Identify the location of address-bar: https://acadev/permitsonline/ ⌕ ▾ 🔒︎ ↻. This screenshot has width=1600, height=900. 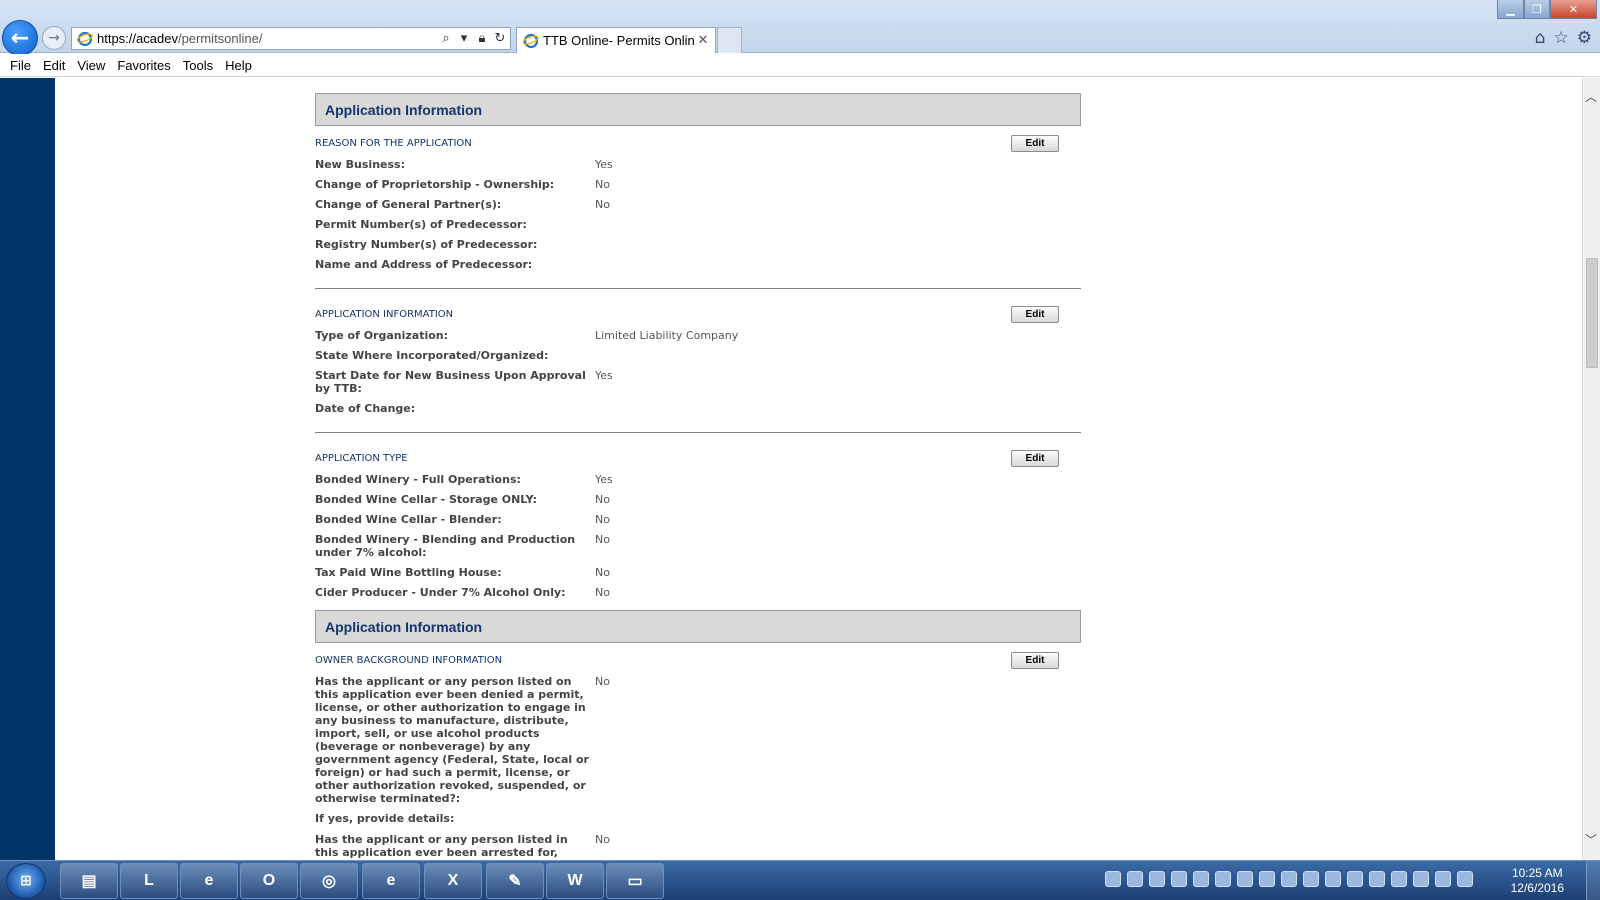
(291, 38).